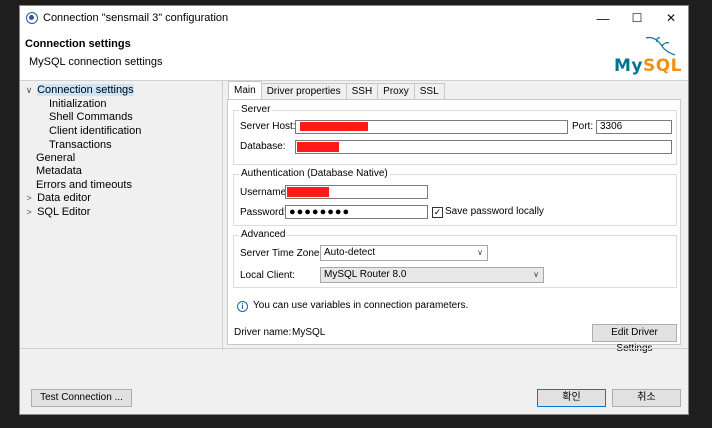  I want to click on maximize-button: ☐, so click(637, 18).